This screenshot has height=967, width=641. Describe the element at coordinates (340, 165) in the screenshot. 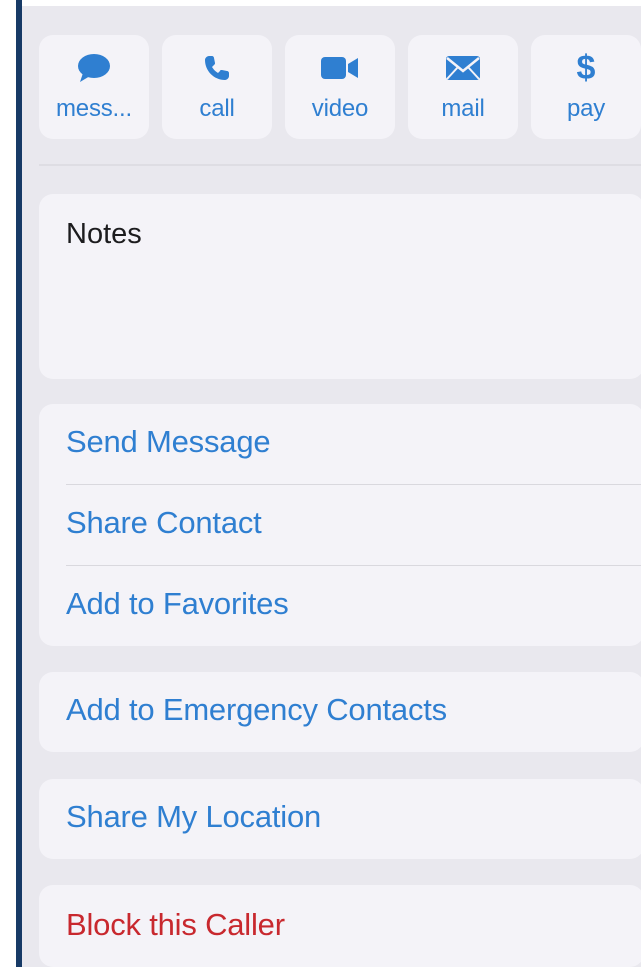

I see `section-divider` at that location.